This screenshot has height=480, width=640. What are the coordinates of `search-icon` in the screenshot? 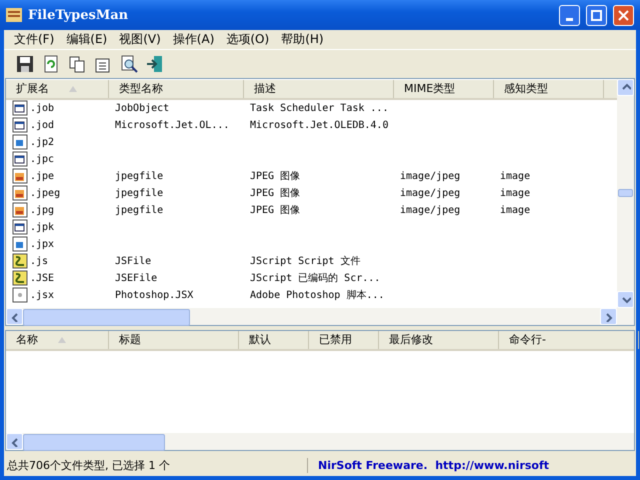 It's located at (129, 64).